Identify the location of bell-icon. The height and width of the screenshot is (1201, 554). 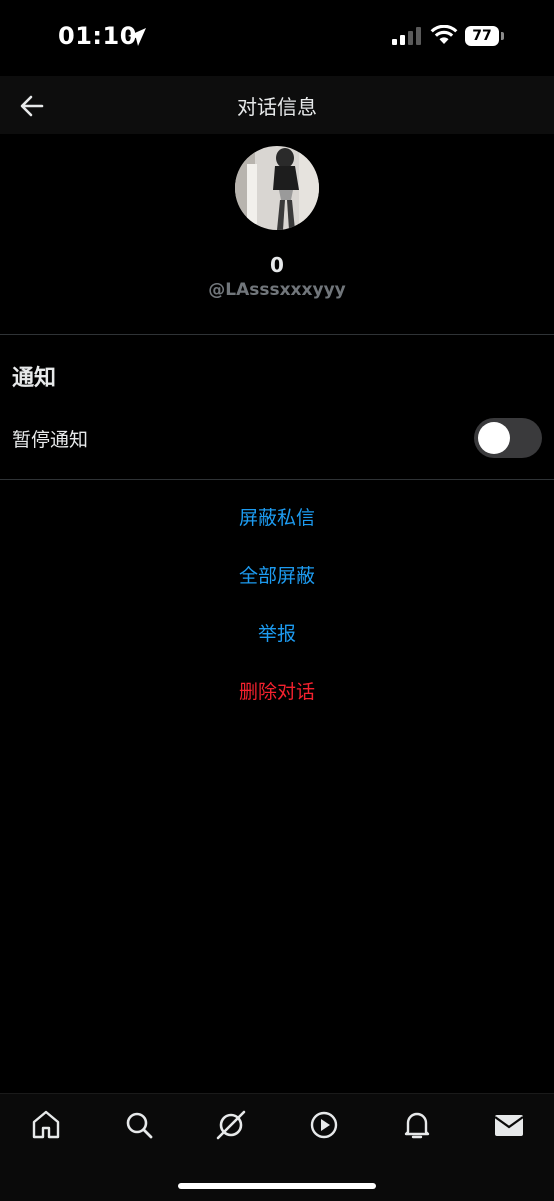
(417, 1125).